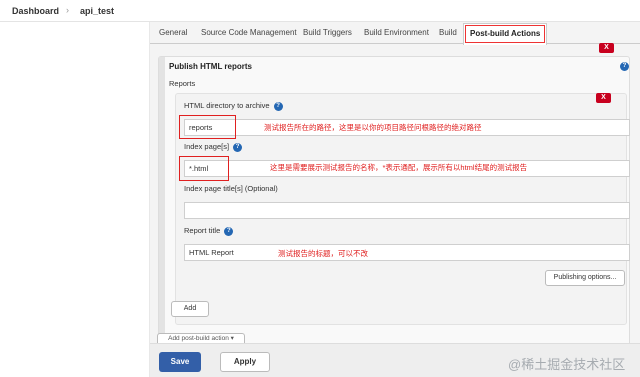 The image size is (640, 377). I want to click on tab-build: Build, so click(448, 32).